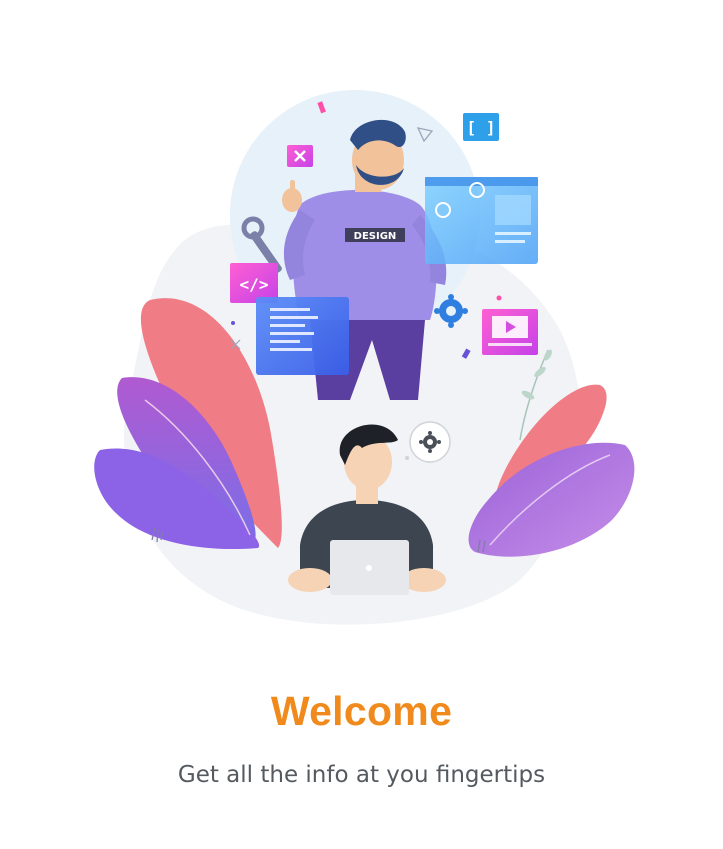 The image size is (723, 849). I want to click on browser-panel, so click(481, 220).